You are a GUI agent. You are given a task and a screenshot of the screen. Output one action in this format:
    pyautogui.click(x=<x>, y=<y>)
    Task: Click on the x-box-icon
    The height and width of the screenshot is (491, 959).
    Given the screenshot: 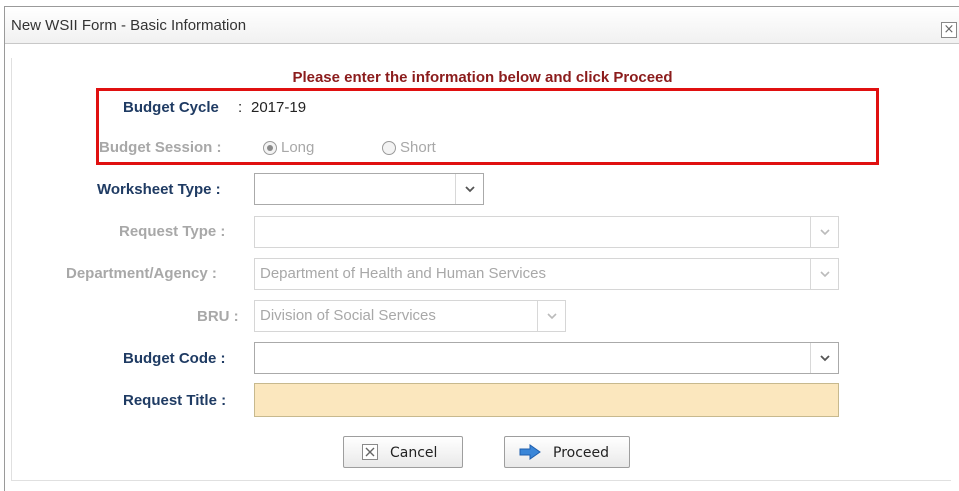 What is the action you would take?
    pyautogui.click(x=370, y=454)
    